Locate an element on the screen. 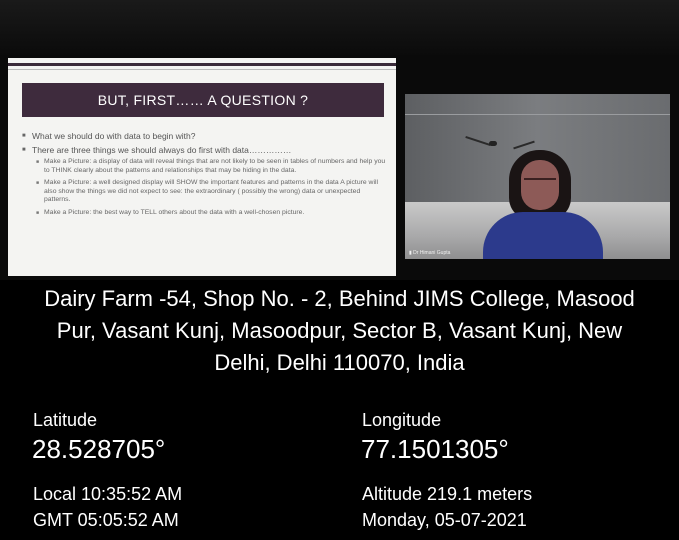 The width and height of the screenshot is (679, 540). latitude-value: 28.528705° is located at coordinates (99, 449).